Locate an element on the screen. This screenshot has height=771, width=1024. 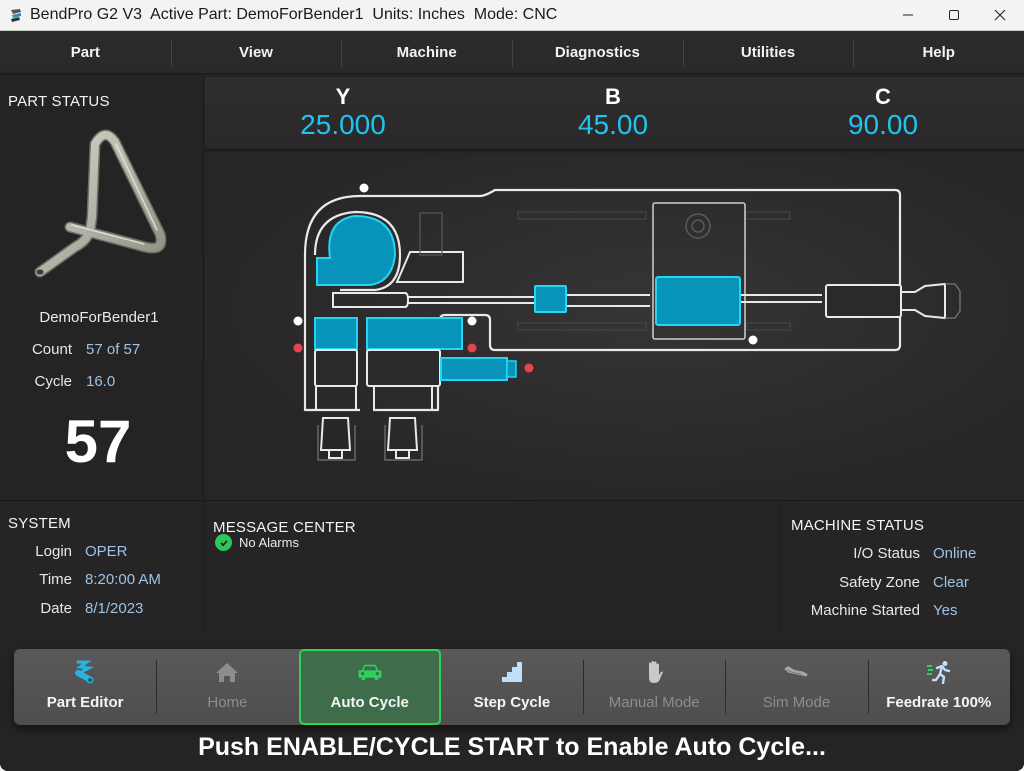
menu-utilities: Utilities is located at coordinates (768, 52).